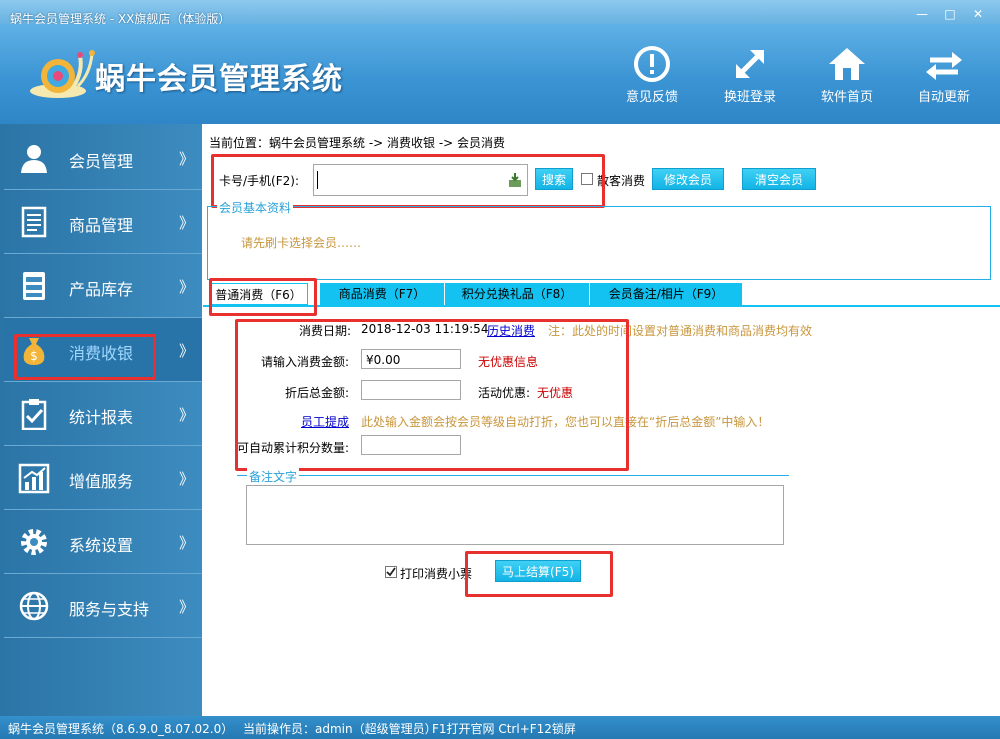 The height and width of the screenshot is (739, 1000). Describe the element at coordinates (666, 294) in the screenshot. I see `tab-member-notes: 会员备注/相片（F9）` at that location.